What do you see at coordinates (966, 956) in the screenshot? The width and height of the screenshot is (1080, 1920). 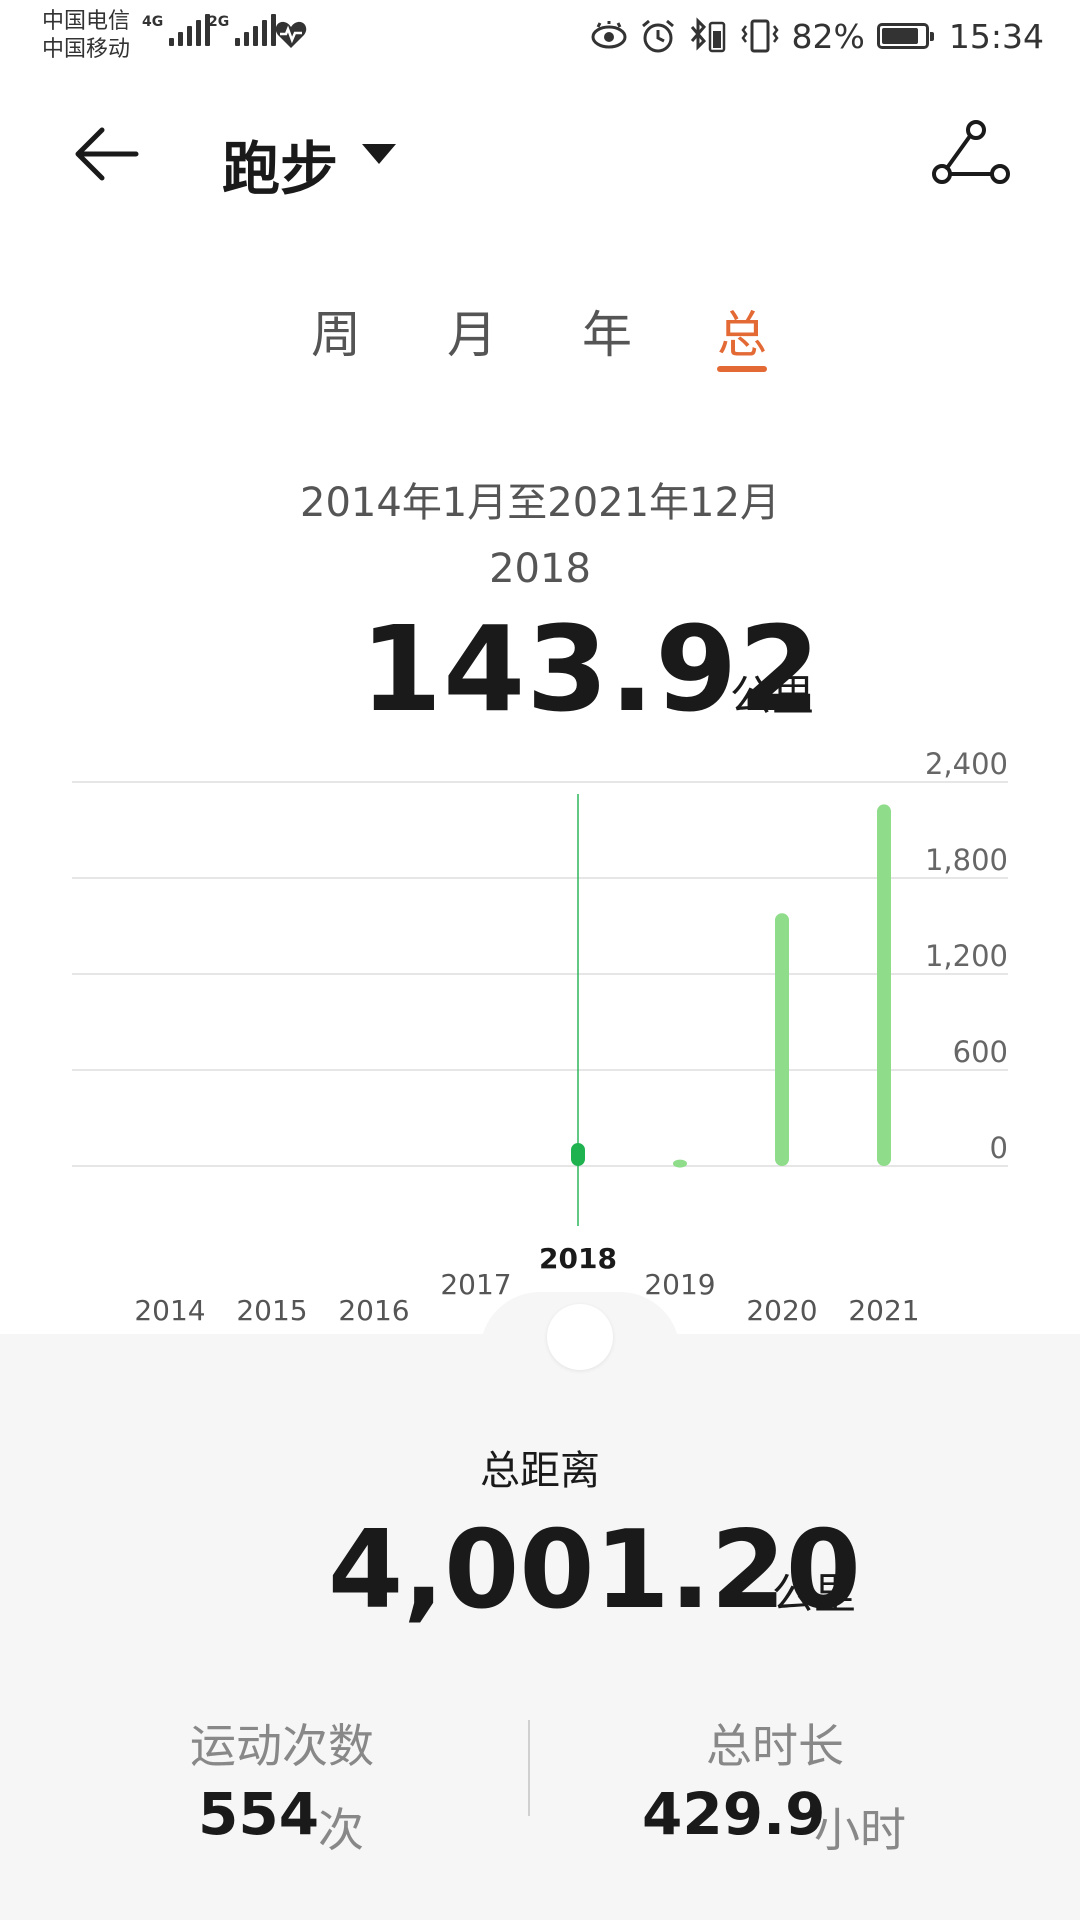 I see `y-tick-label: 1,200` at bounding box center [966, 956].